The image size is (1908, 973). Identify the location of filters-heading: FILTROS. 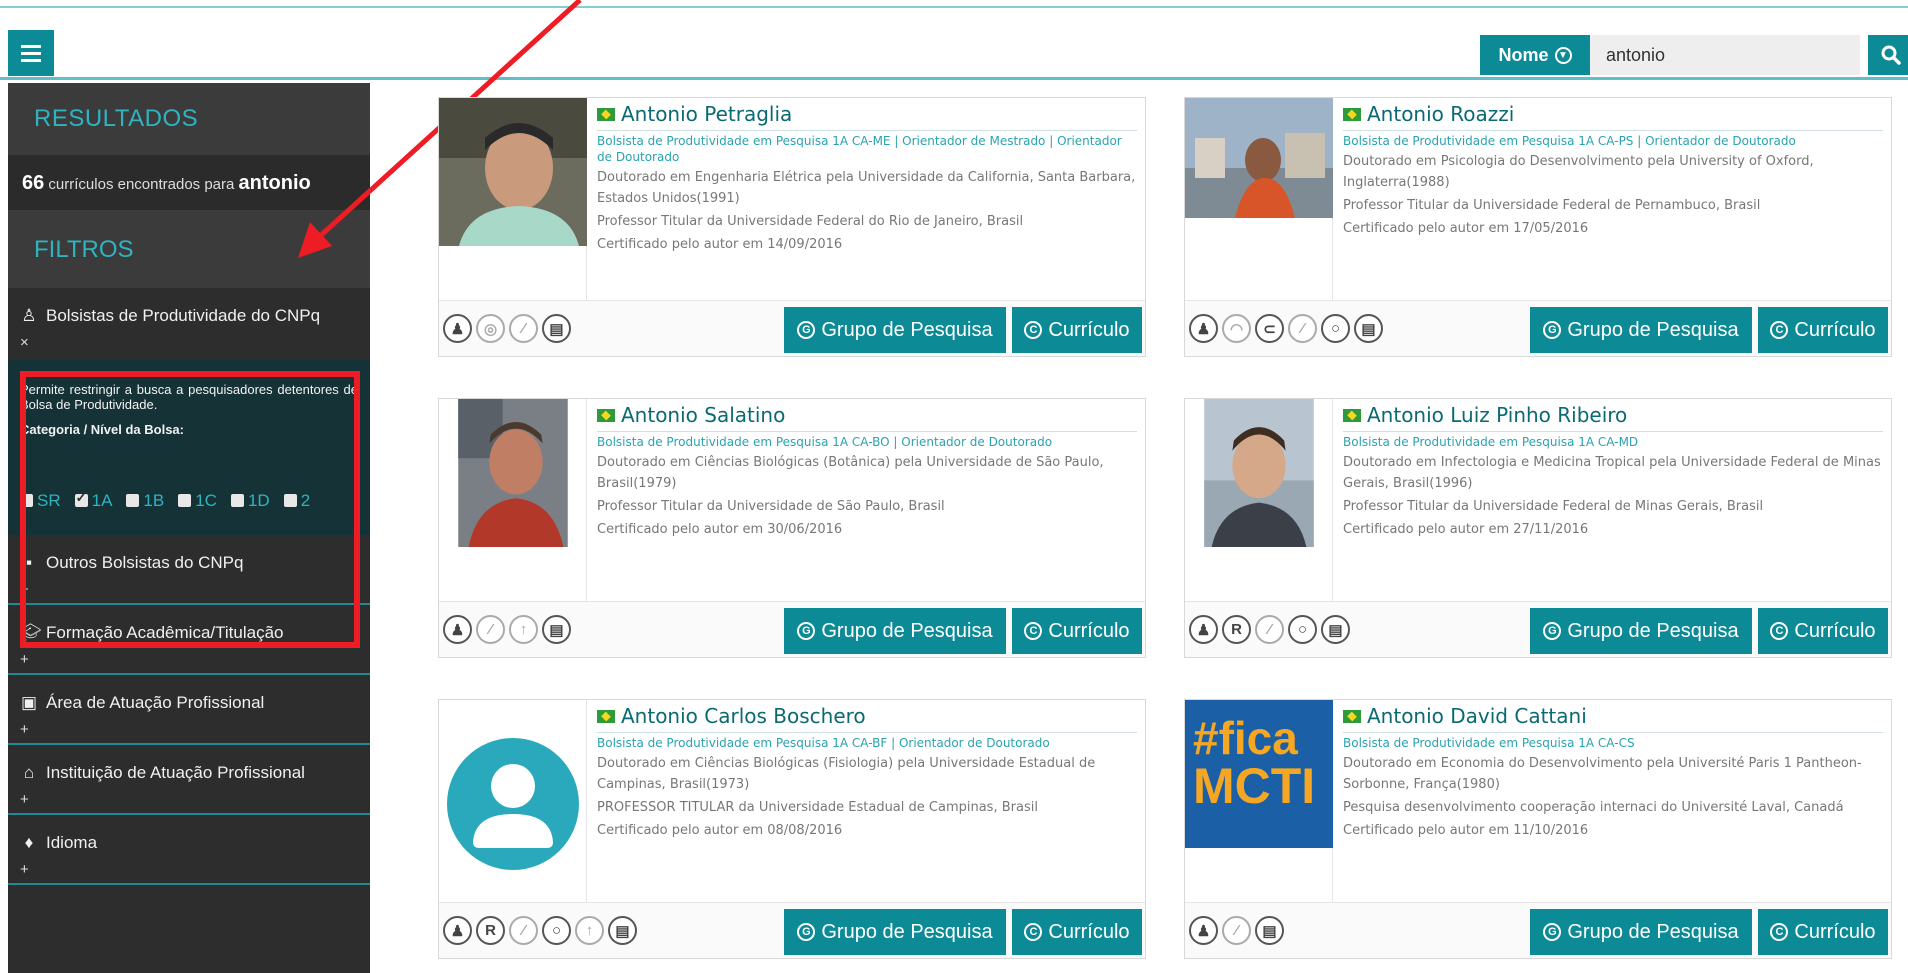
(189, 249).